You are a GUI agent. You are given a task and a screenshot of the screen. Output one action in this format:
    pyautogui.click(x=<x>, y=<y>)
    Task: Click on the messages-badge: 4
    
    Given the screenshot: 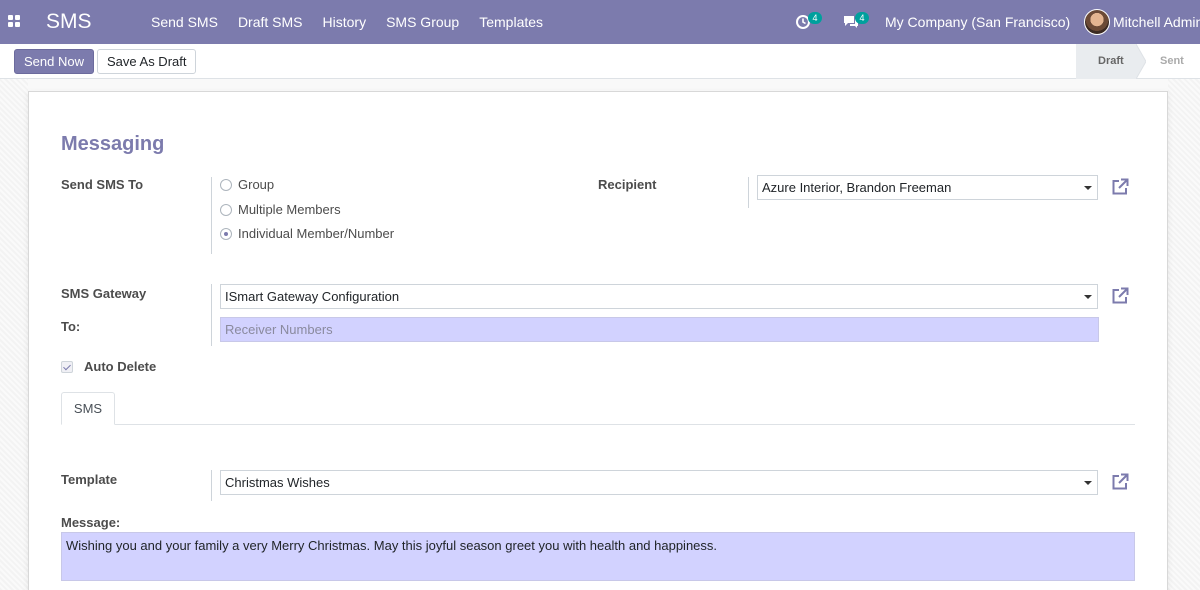 What is the action you would take?
    pyautogui.click(x=862, y=18)
    